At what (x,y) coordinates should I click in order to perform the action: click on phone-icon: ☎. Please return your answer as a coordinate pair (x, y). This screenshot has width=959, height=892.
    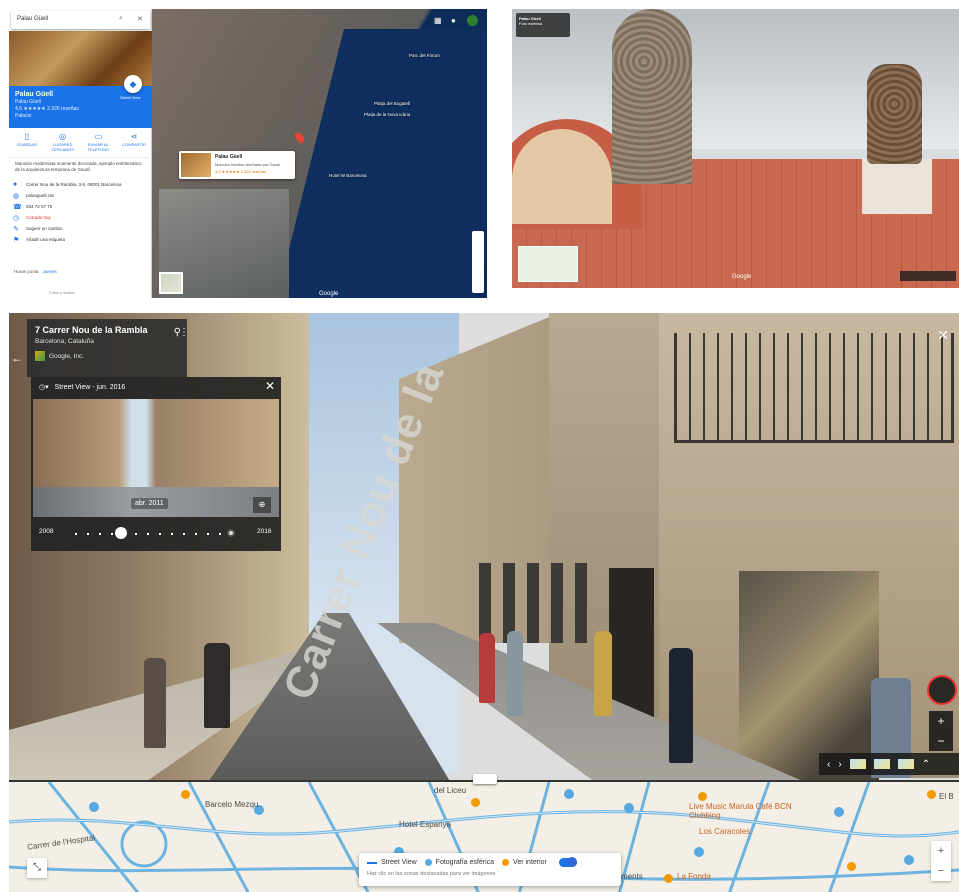
    Looking at the image, I should click on (17, 207).